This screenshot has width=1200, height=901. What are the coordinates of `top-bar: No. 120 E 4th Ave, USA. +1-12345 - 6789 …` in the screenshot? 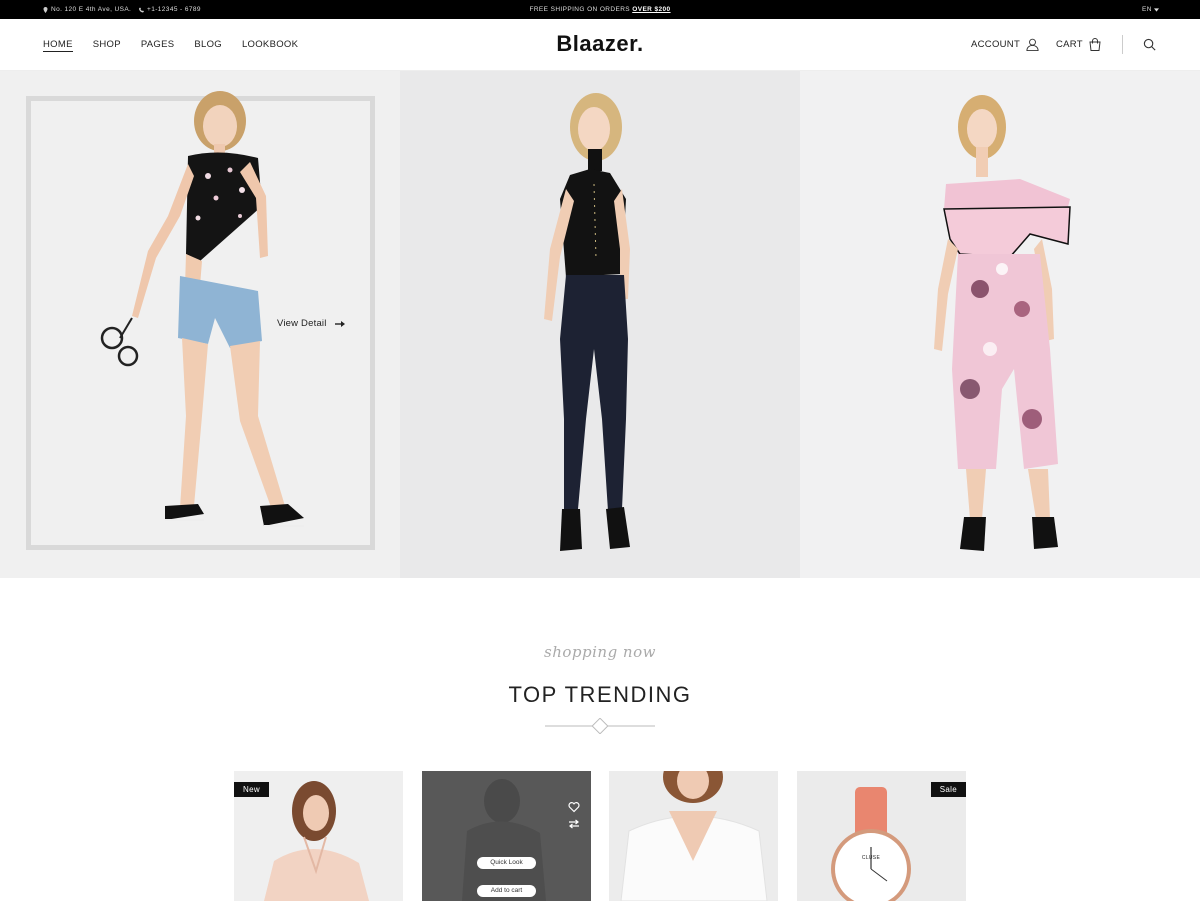 It's located at (600, 9).